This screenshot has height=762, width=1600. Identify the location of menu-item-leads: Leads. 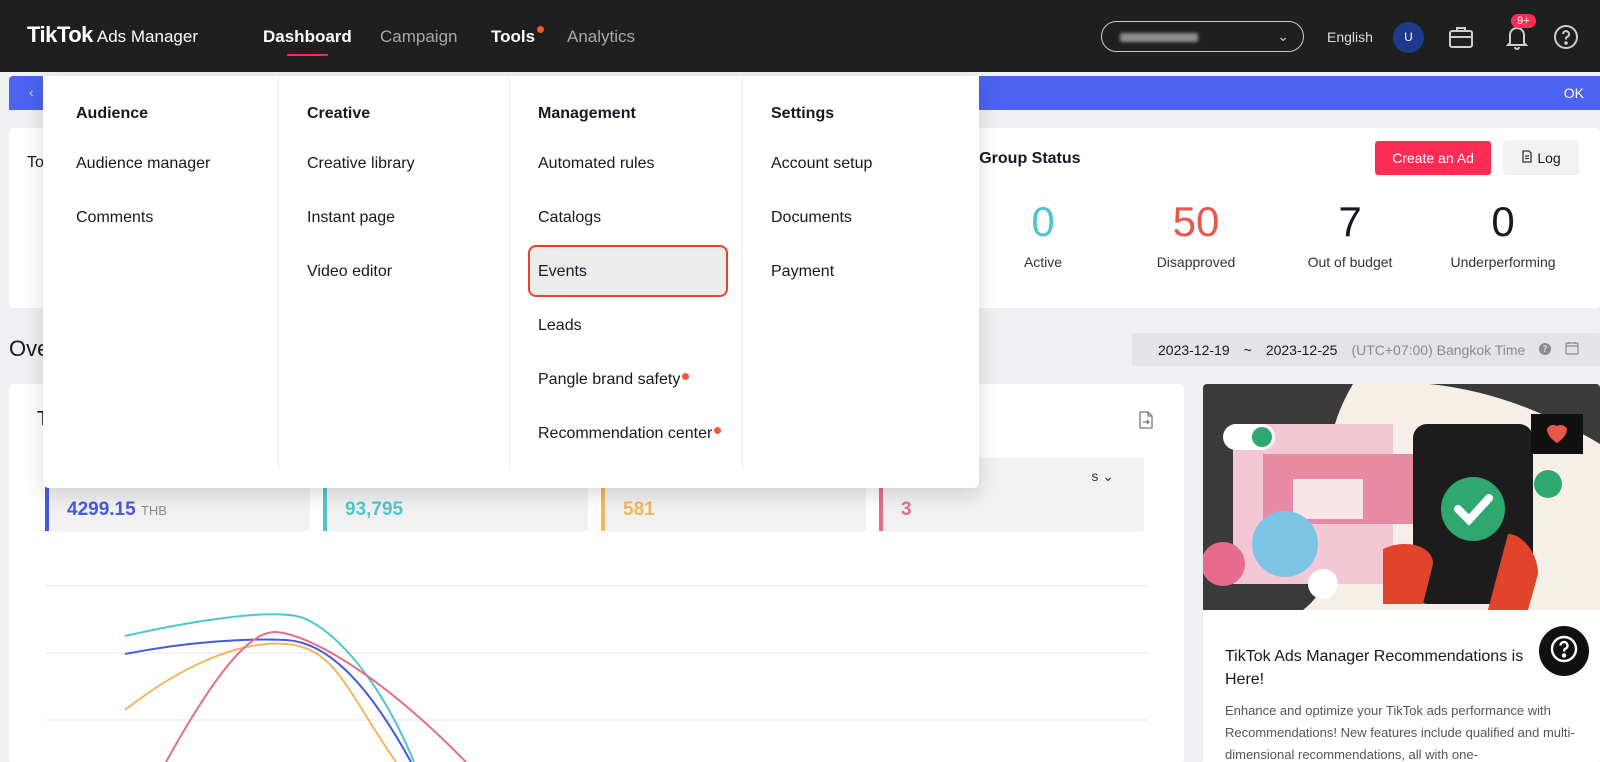
(560, 326).